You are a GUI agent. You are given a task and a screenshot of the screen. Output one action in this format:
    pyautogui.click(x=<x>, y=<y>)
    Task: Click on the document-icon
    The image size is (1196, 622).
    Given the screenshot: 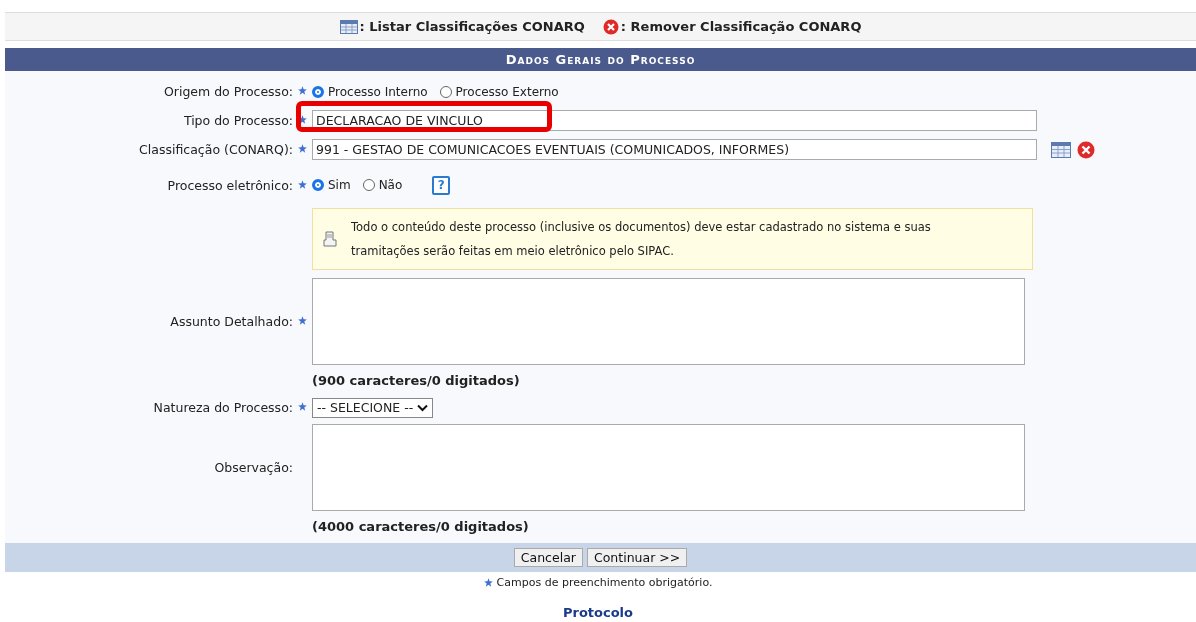 What is the action you would take?
    pyautogui.click(x=330, y=239)
    